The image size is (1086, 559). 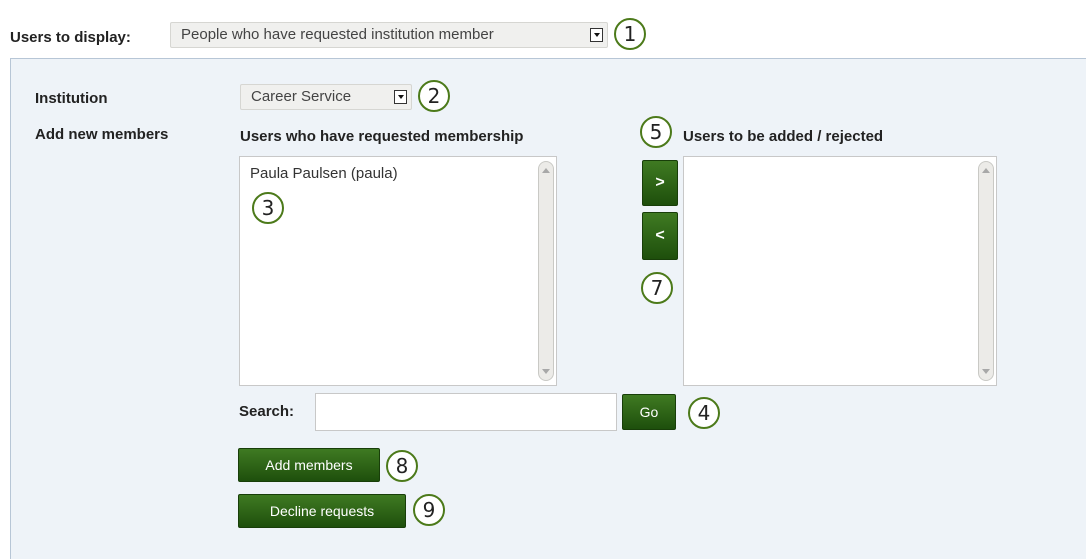 What do you see at coordinates (301, 96) in the screenshot?
I see `institution-value: Career Service` at bounding box center [301, 96].